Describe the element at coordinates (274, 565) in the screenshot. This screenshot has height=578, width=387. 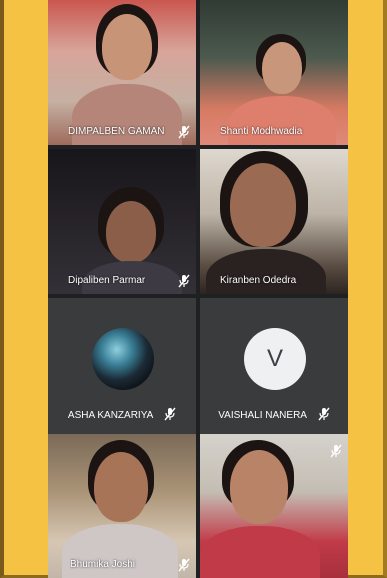
I see `participant-name-label` at that location.